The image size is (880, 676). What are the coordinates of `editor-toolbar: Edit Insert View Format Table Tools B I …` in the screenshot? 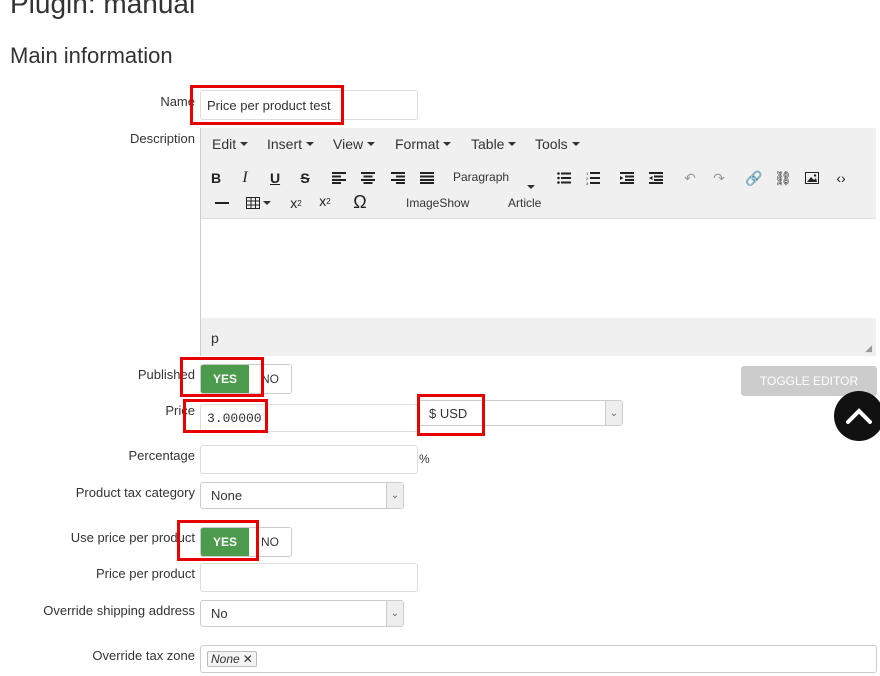 It's located at (538, 173).